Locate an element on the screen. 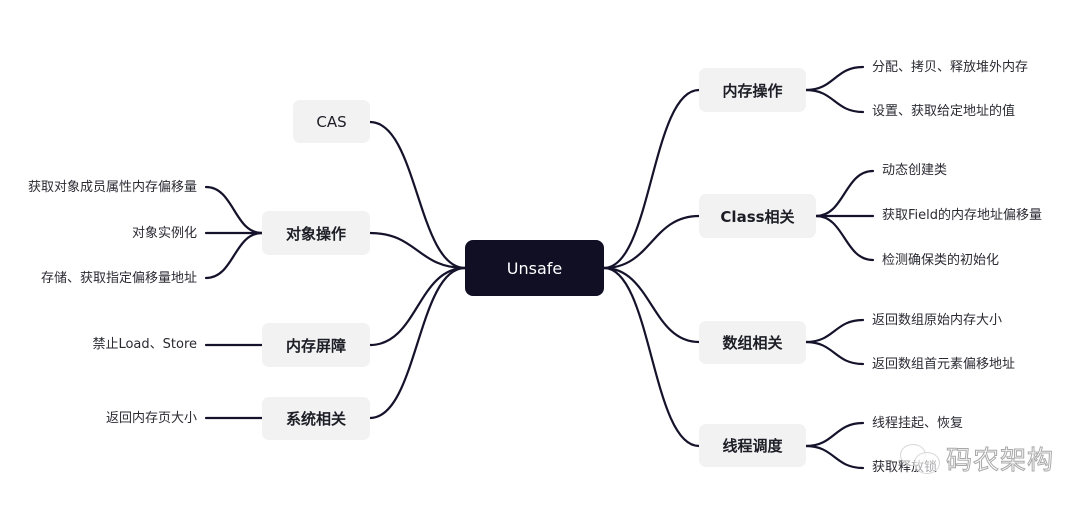  branch-node-memory-barrier: 内存屏障 is located at coordinates (316, 345).